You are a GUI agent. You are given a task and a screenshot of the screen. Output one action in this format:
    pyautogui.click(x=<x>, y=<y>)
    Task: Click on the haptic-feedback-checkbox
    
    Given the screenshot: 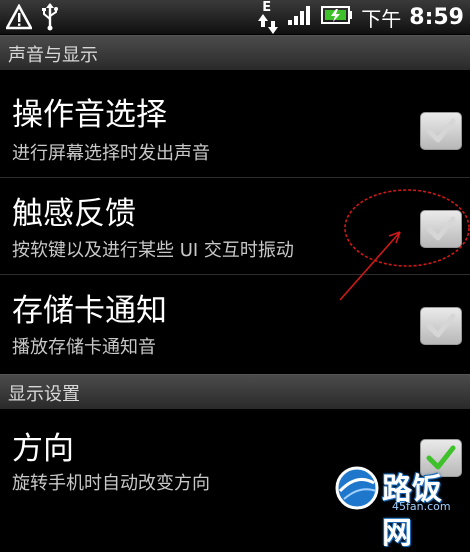 What is the action you would take?
    pyautogui.click(x=441, y=229)
    